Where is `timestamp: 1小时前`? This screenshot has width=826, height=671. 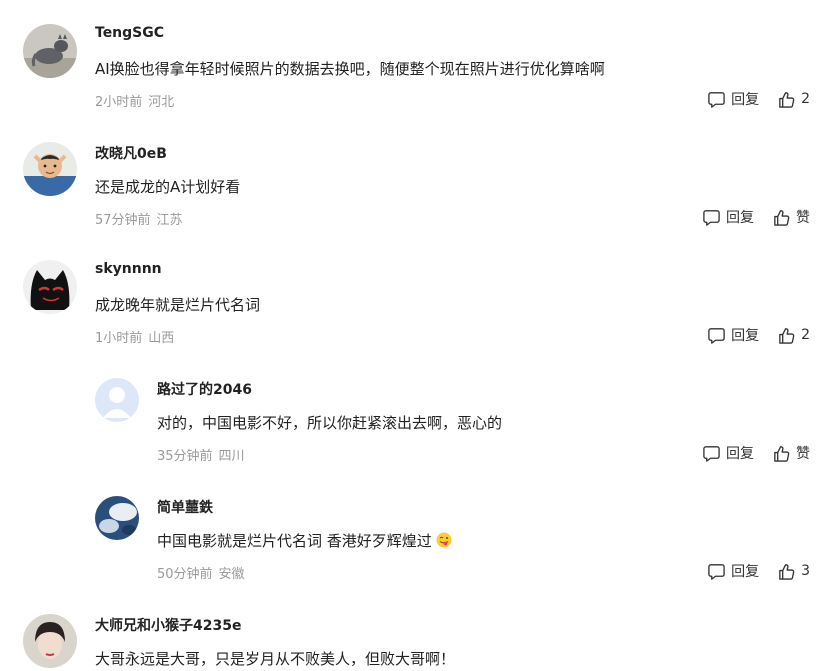 timestamp: 1小时前 is located at coordinates (119, 338).